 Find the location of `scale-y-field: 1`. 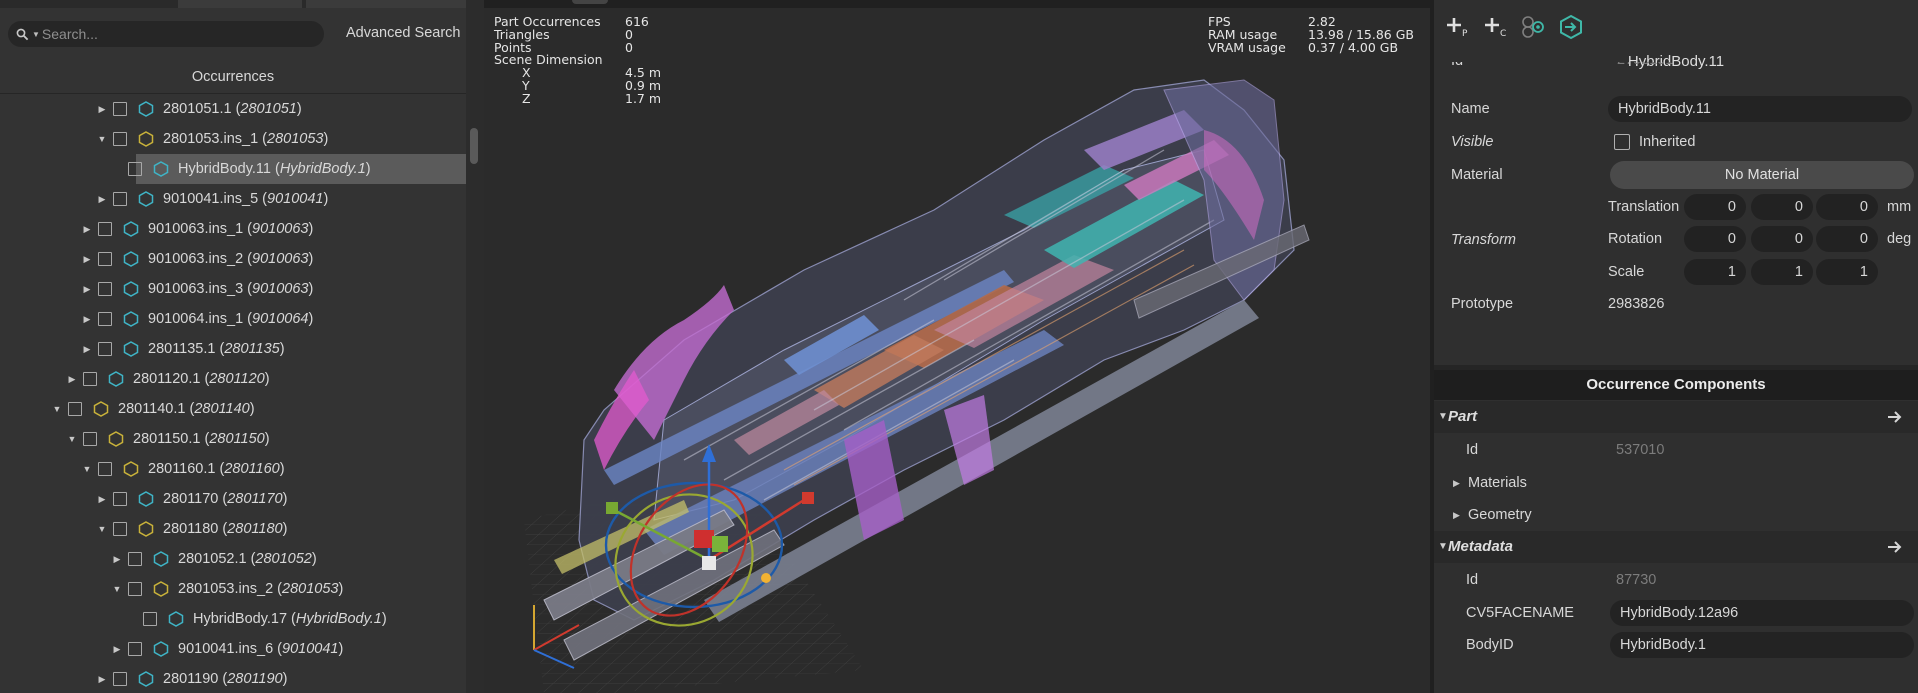

scale-y-field: 1 is located at coordinates (1782, 272).